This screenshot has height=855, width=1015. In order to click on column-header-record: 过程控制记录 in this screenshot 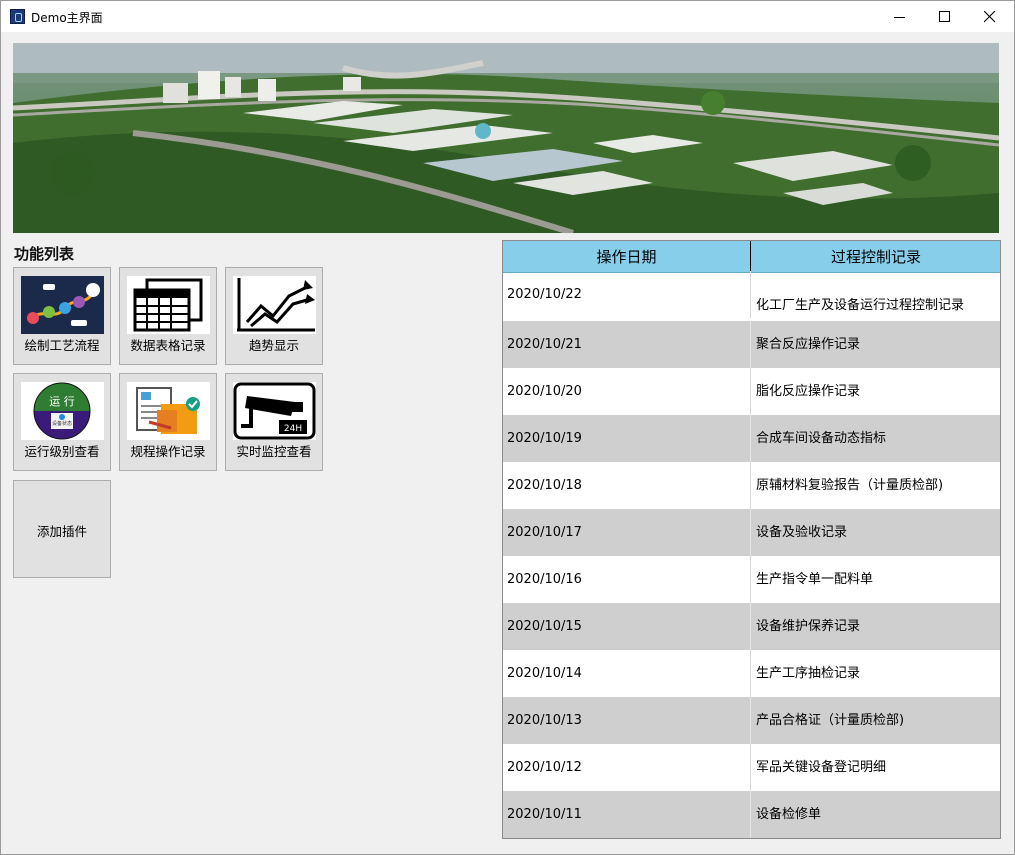, I will do `click(876, 257)`.